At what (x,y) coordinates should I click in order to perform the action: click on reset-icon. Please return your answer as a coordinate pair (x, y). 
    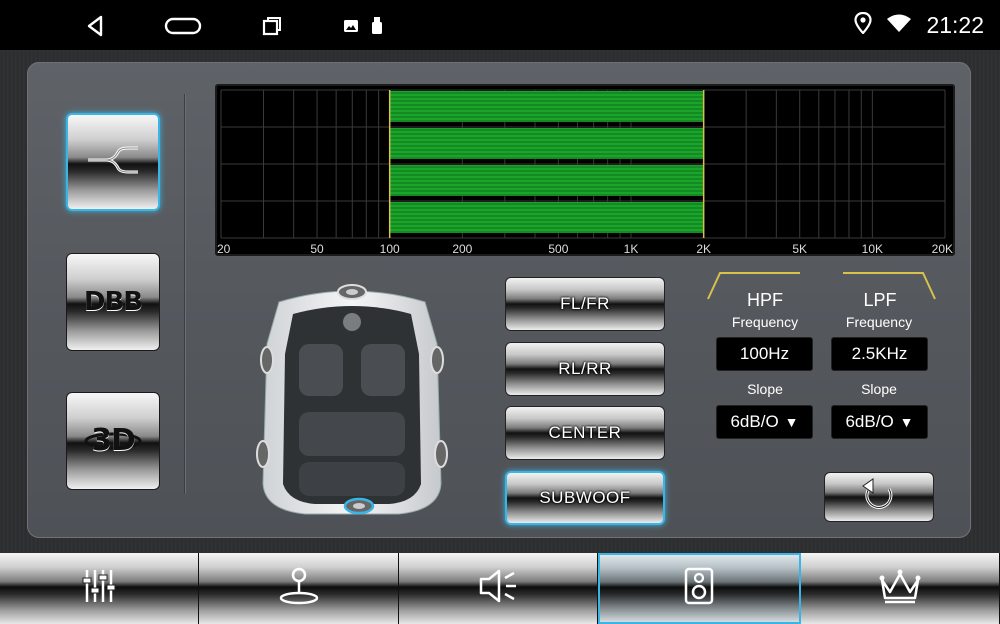
    Looking at the image, I should click on (879, 497).